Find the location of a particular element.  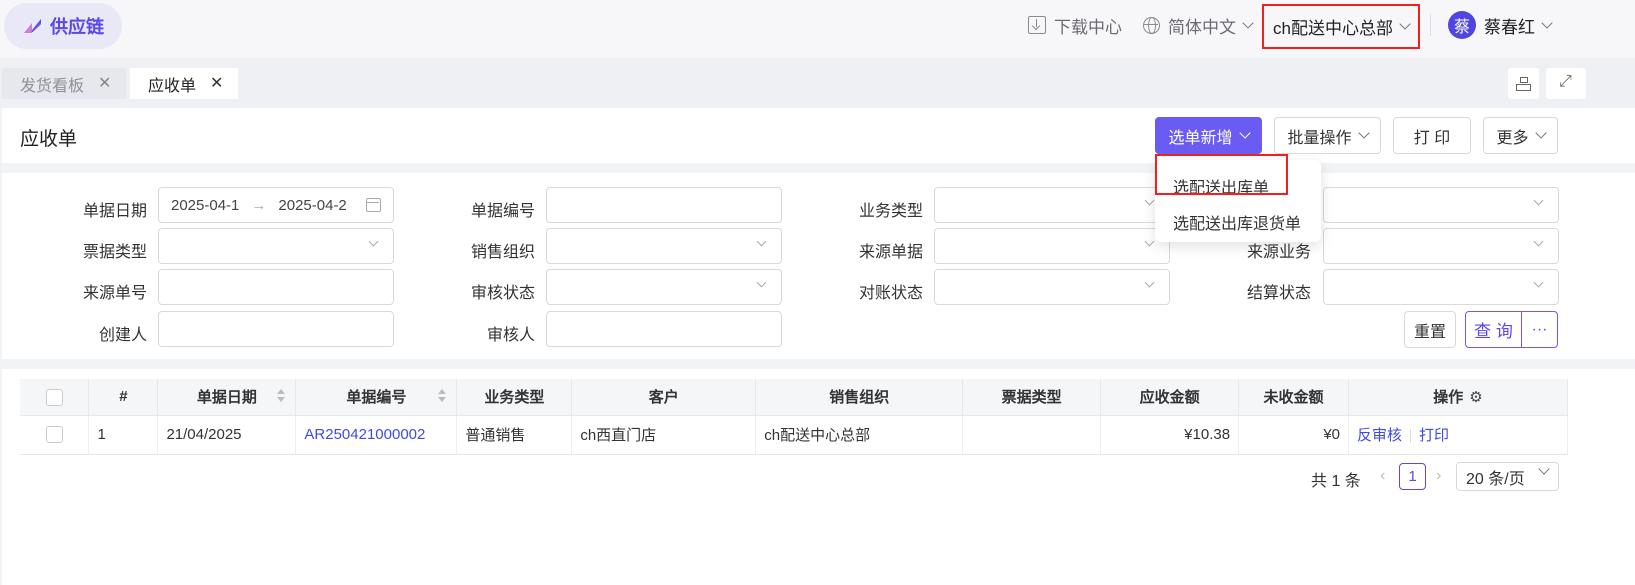

reset-button: 重置 is located at coordinates (1430, 329).